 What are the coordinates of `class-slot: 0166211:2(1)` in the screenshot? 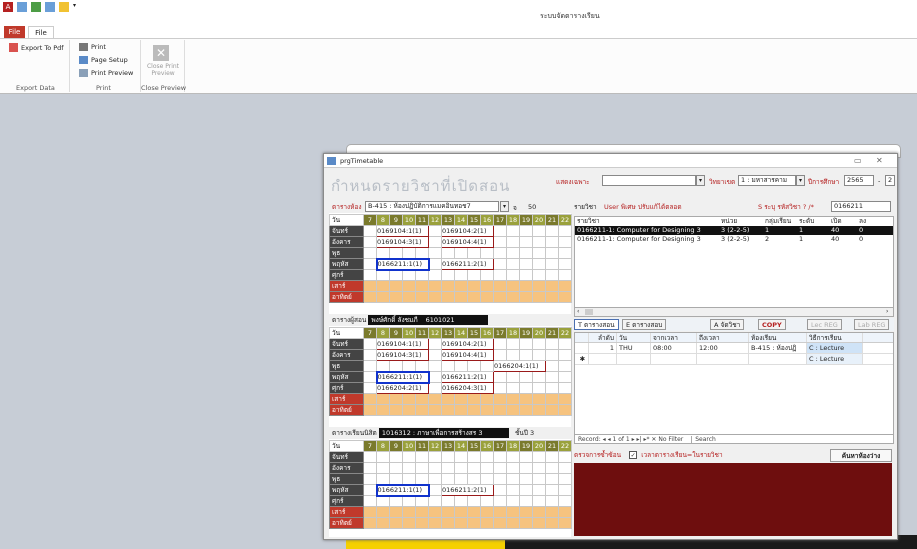 It's located at (467, 264).